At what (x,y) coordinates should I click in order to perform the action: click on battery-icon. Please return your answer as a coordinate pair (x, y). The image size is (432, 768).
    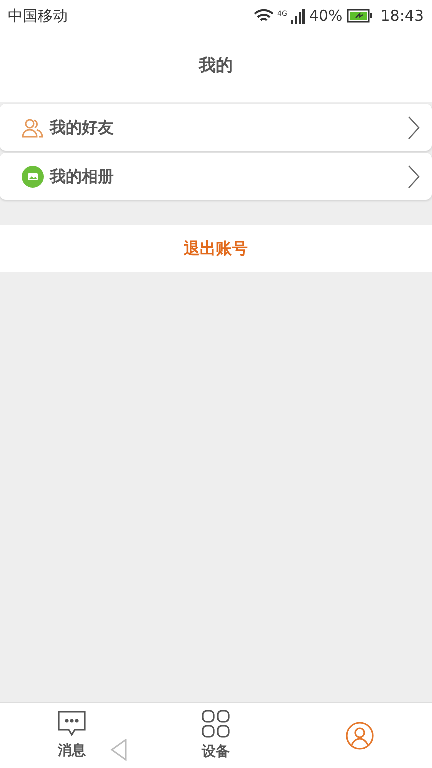
    Looking at the image, I should click on (359, 16).